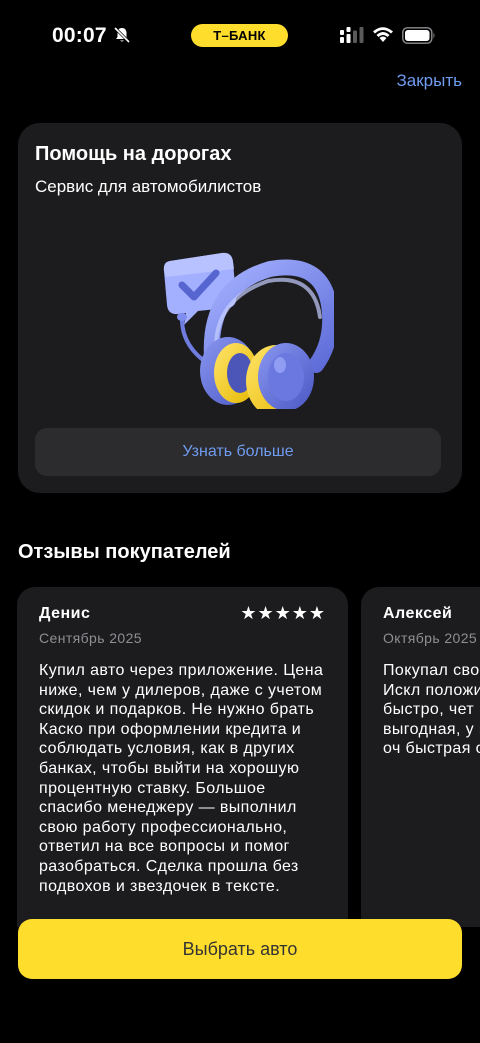 The width and height of the screenshot is (480, 1043). Describe the element at coordinates (352, 35) in the screenshot. I see `cellular-signal-icon` at that location.